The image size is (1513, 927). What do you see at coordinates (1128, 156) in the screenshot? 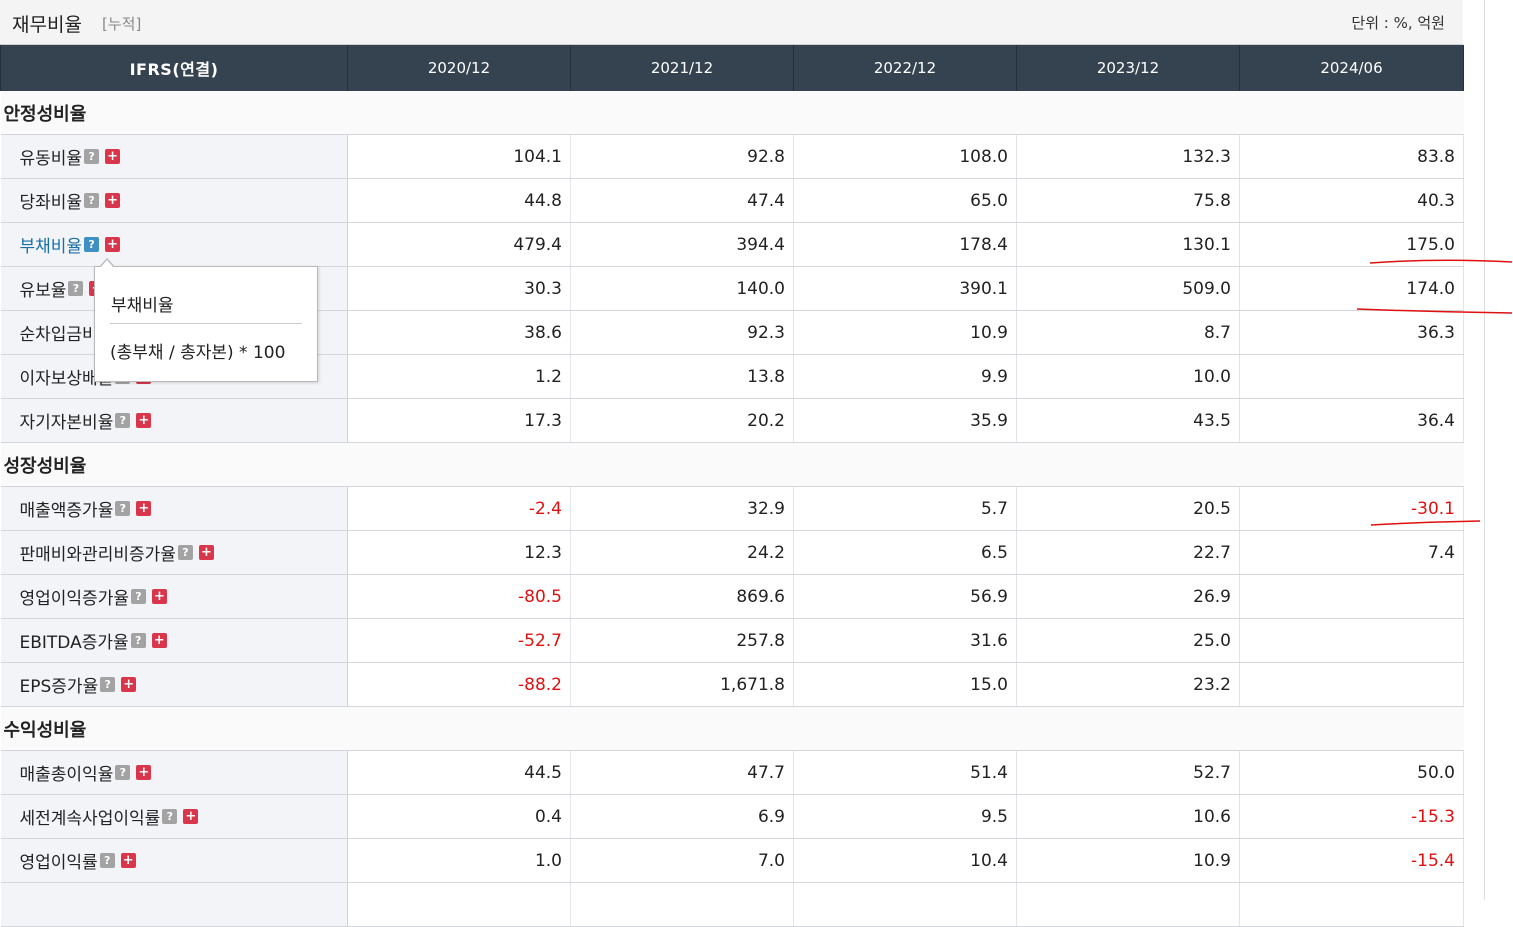
I see `value-cell: 132.3` at bounding box center [1128, 156].